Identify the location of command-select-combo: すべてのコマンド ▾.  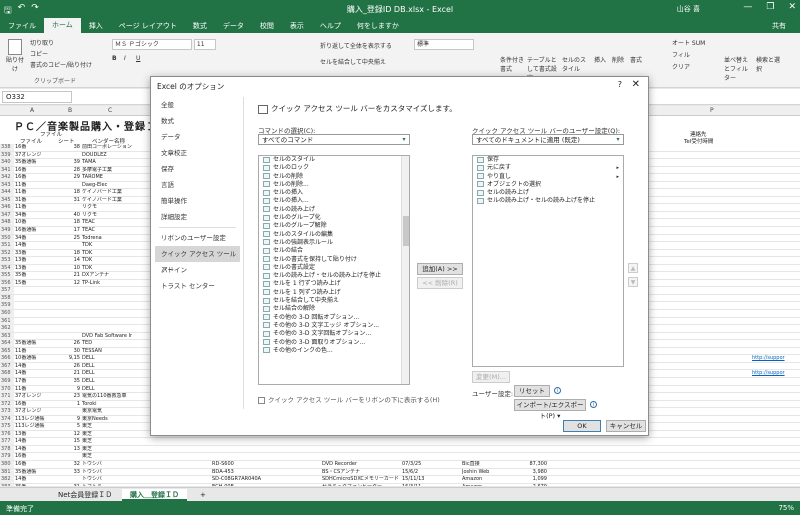
(334, 139).